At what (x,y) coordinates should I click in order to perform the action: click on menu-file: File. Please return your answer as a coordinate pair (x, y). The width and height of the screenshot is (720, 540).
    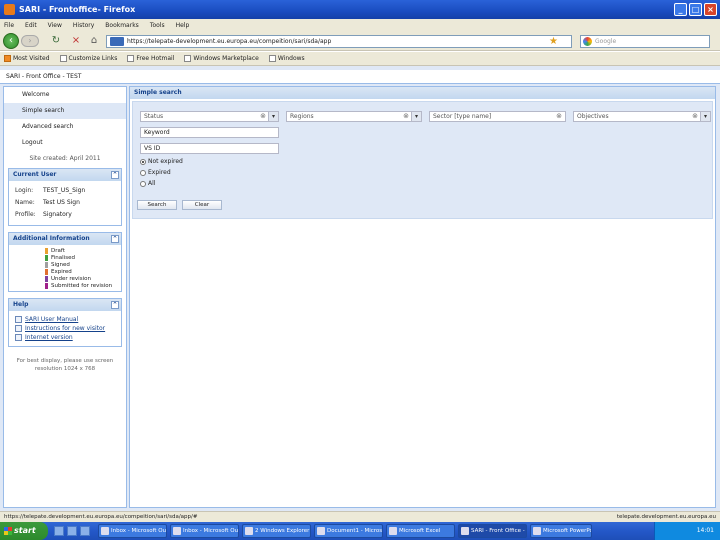
    Looking at the image, I should click on (9, 25).